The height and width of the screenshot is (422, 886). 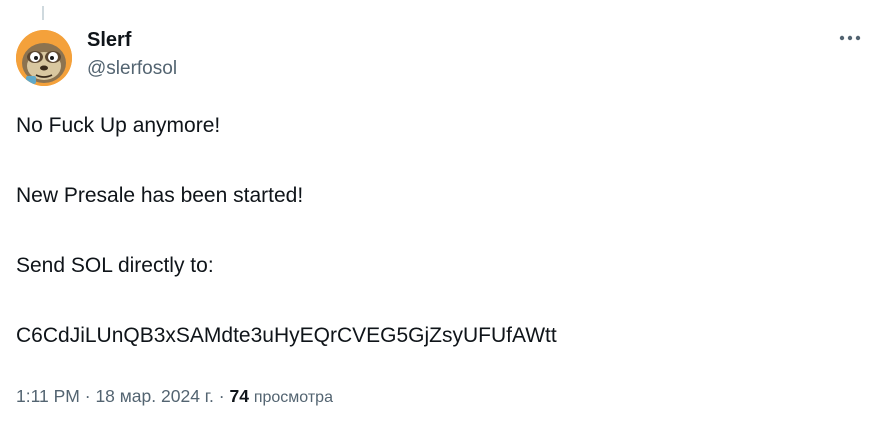 I want to click on tweet-date: 18 мар. 2024 г., so click(x=154, y=396).